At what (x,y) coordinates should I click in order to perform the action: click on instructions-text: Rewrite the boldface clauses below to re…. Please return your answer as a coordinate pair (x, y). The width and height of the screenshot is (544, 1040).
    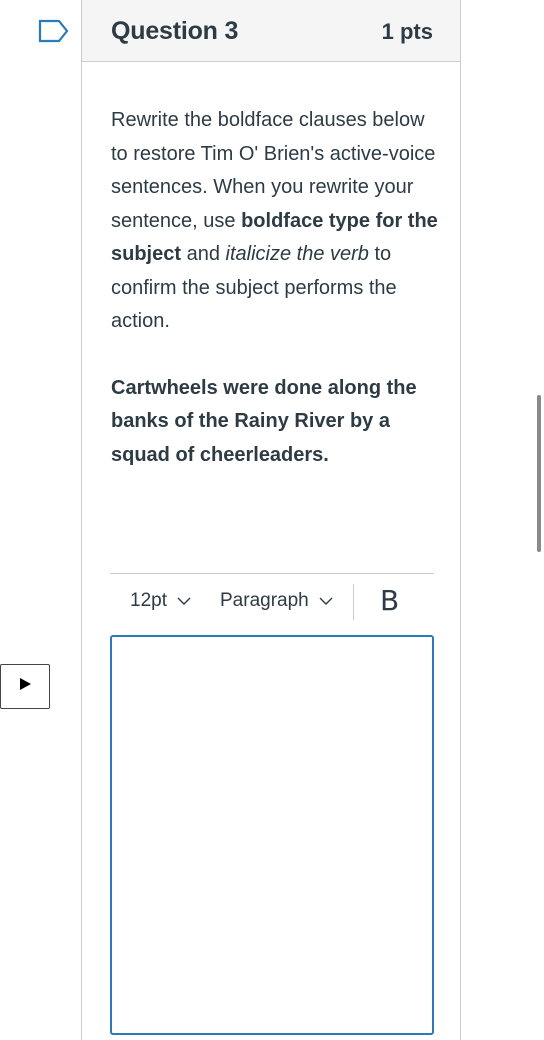
    Looking at the image, I should click on (276, 221).